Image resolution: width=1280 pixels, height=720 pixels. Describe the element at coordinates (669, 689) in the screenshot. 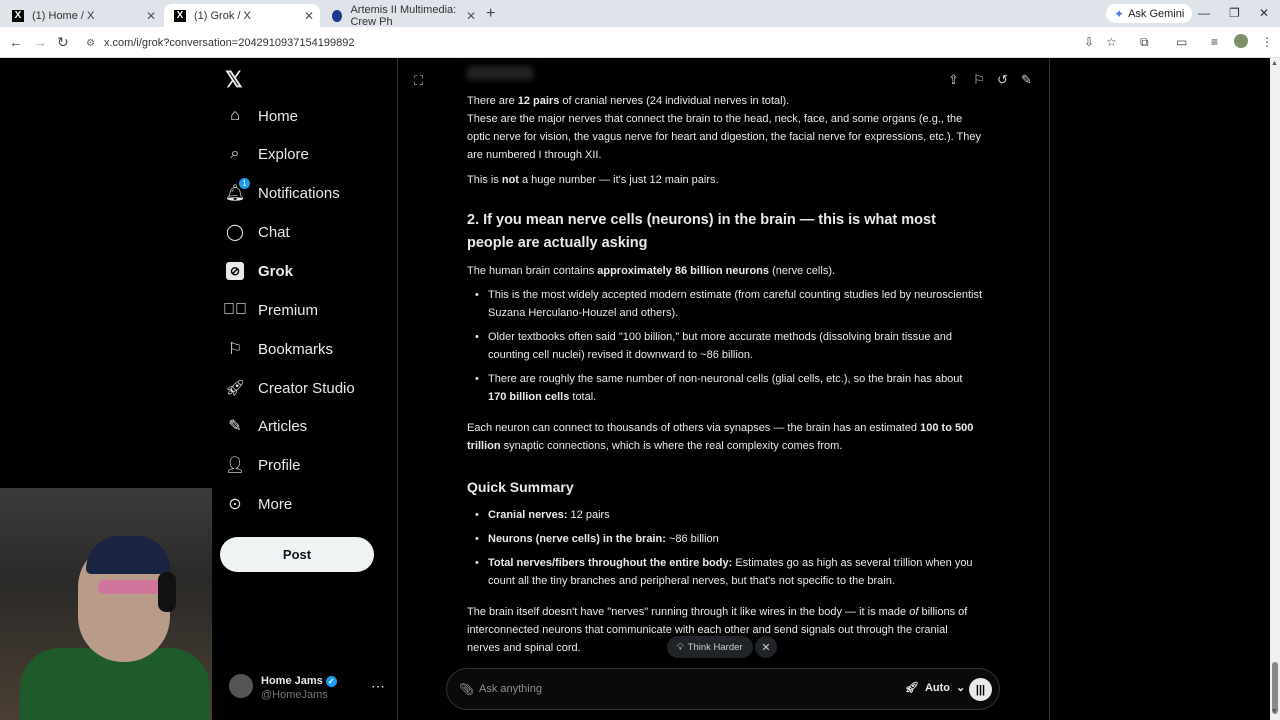

I see `ask-input` at that location.